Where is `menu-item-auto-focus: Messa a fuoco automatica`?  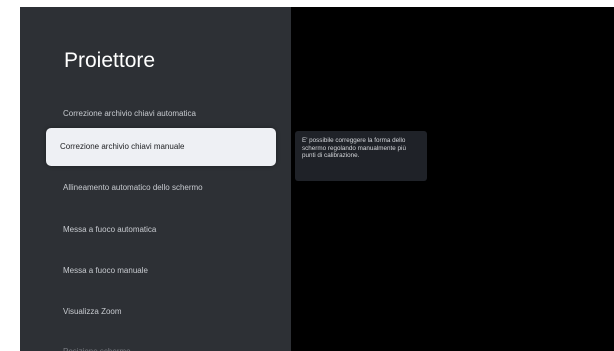
menu-item-auto-focus: Messa a fuoco automatica is located at coordinates (109, 230).